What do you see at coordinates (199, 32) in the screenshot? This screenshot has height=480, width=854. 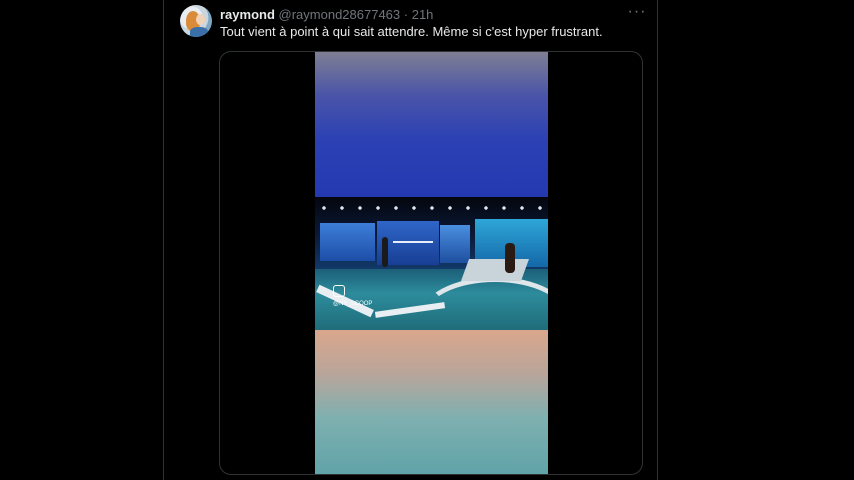 I see `avatar-body` at bounding box center [199, 32].